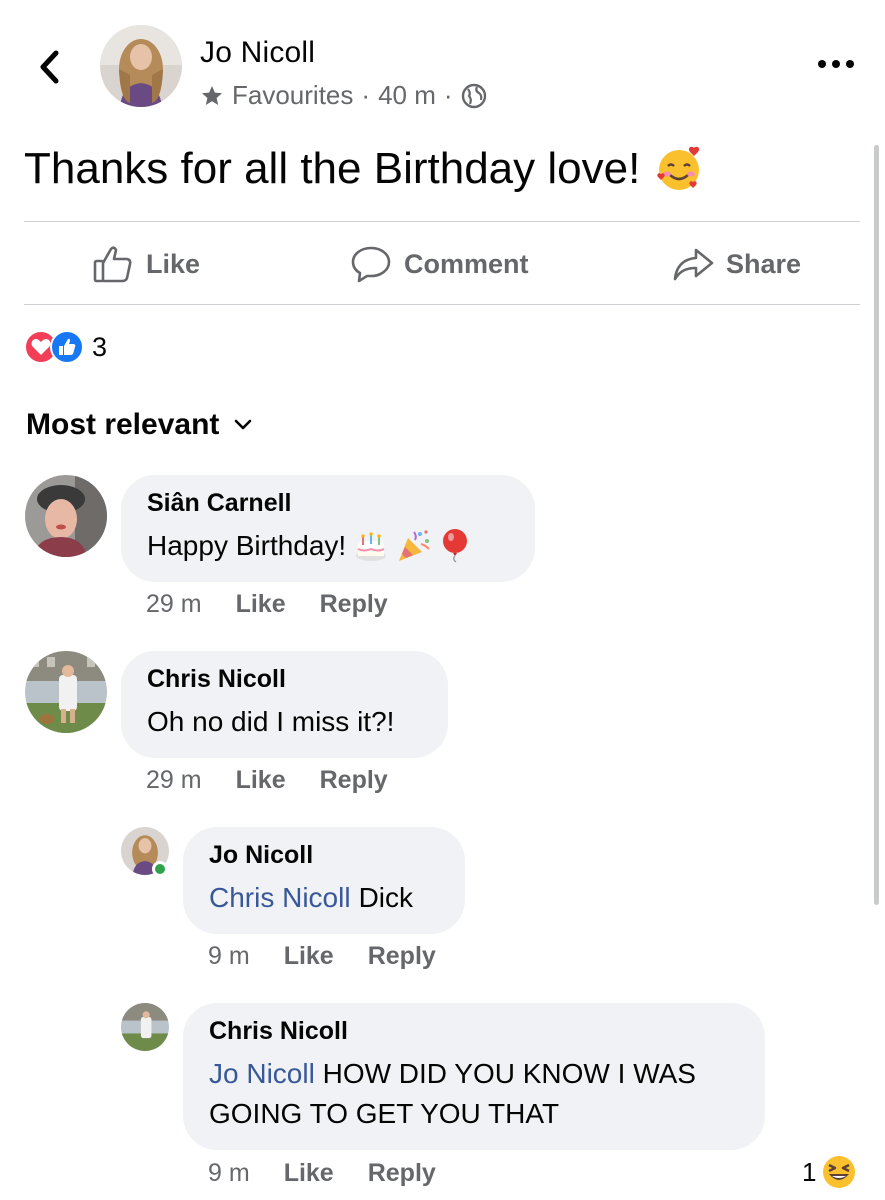 The width and height of the screenshot is (885, 1200). I want to click on mention-link: Chris Nicoll, so click(280, 898).